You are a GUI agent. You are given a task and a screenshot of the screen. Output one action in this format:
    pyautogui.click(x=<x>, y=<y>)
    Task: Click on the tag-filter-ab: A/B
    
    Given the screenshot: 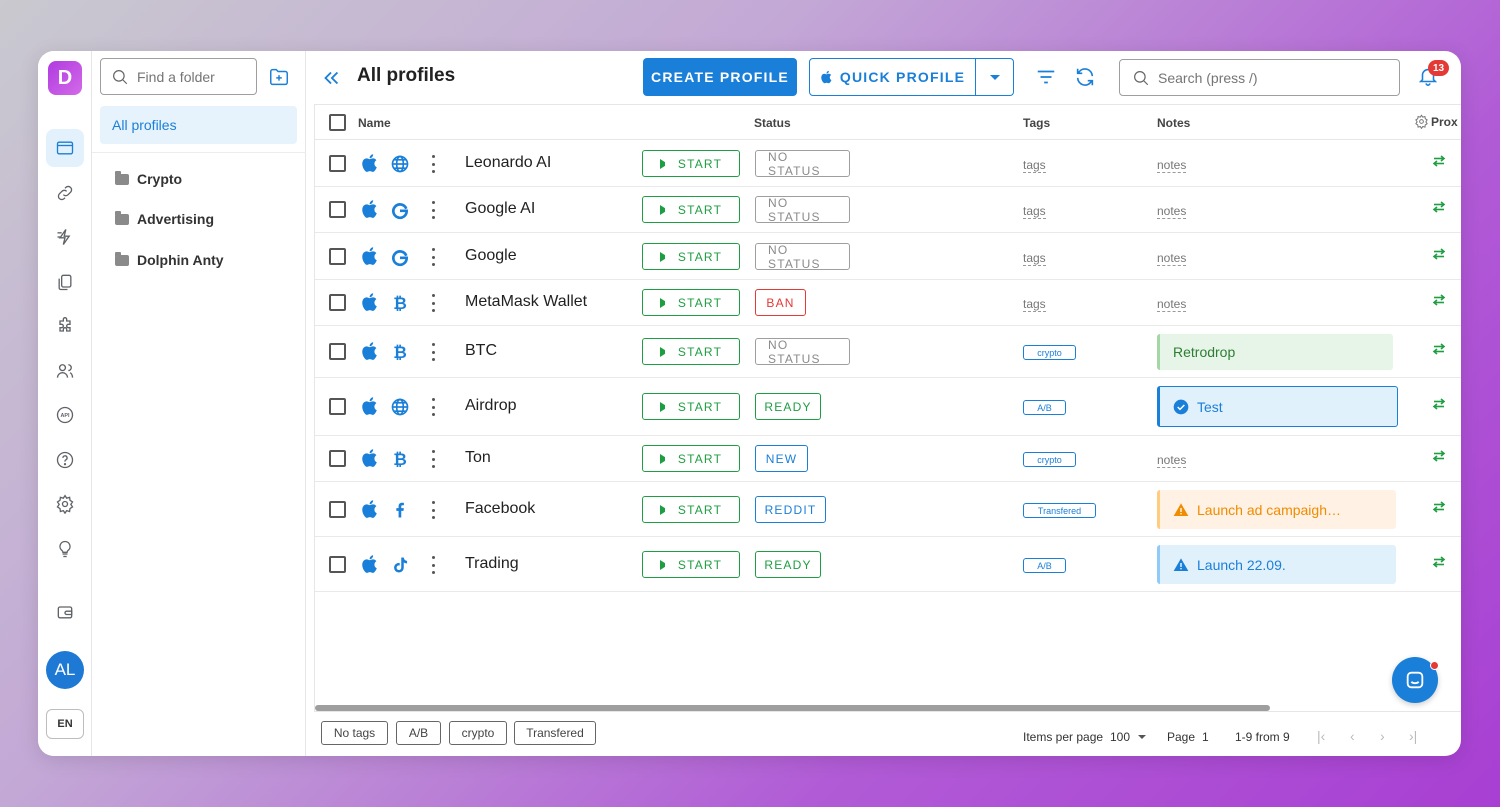 What is the action you would take?
    pyautogui.click(x=418, y=733)
    